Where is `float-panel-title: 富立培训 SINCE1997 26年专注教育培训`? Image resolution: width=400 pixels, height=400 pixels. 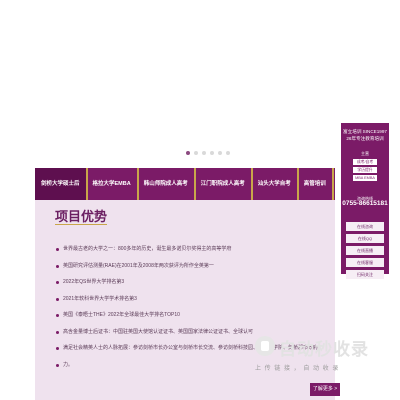
float-panel-title: 富立培训 SINCE1997 26年专注教育培训 is located at coordinates (365, 135).